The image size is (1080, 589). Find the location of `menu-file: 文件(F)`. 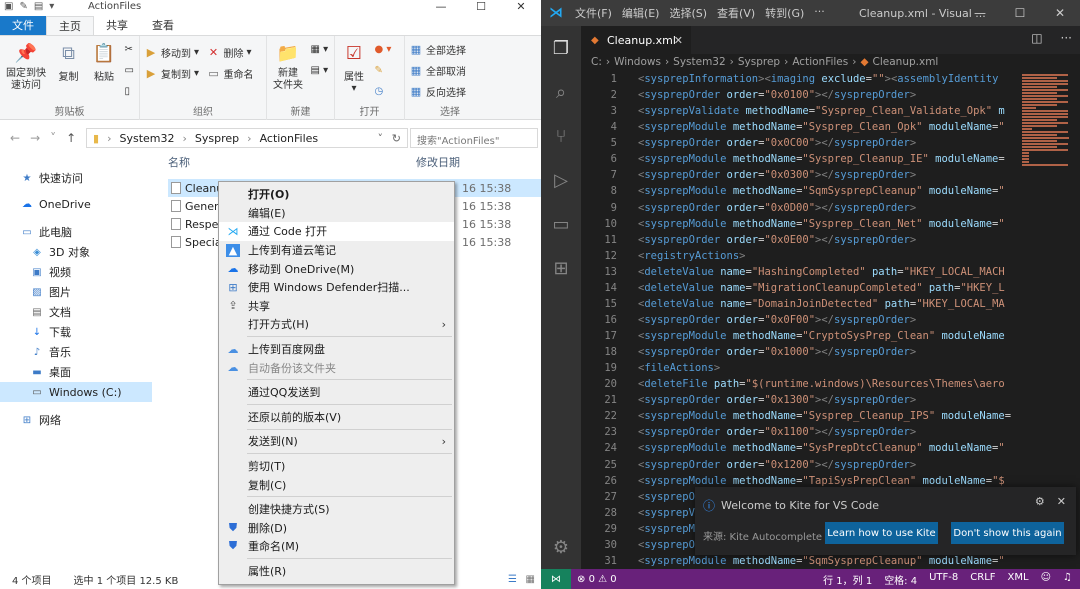

menu-file: 文件(F) is located at coordinates (593, 13).